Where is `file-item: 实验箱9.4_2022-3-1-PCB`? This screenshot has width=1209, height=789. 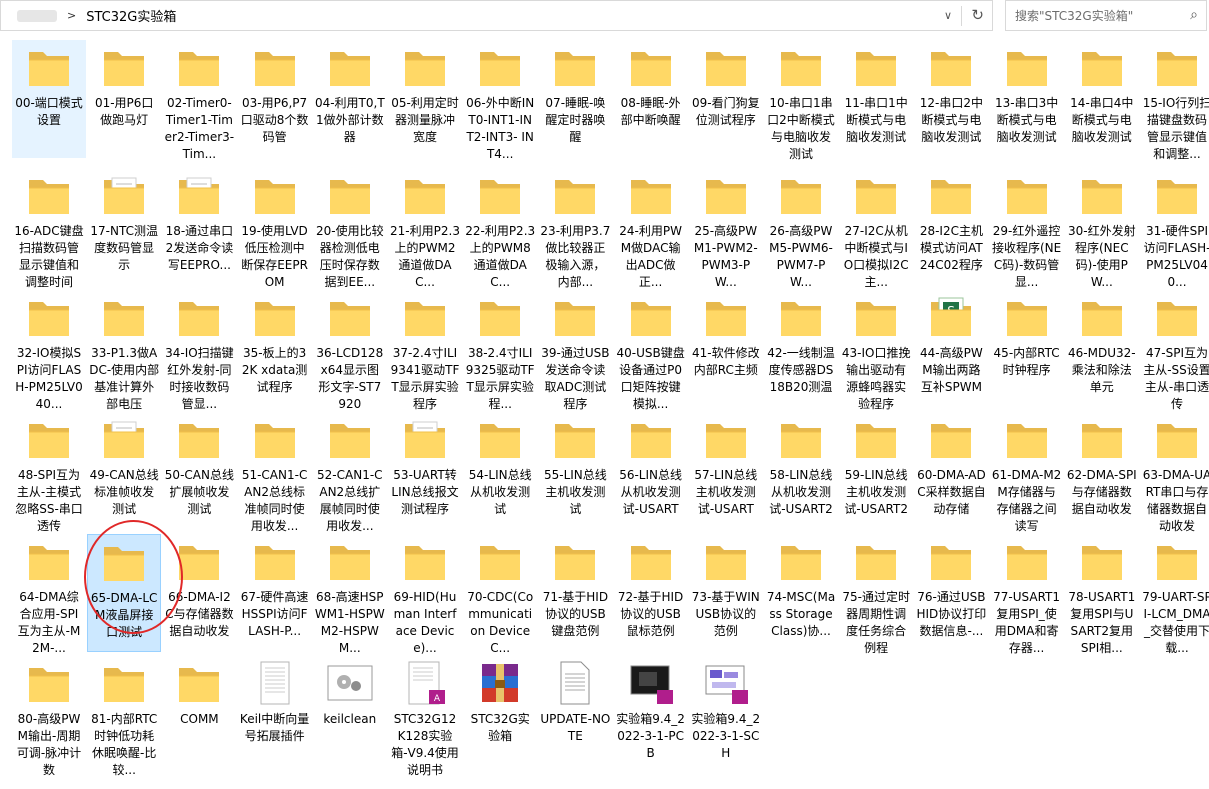
file-item: 实验箱9.4_2022-3-1-PCB is located at coordinates (651, 715).